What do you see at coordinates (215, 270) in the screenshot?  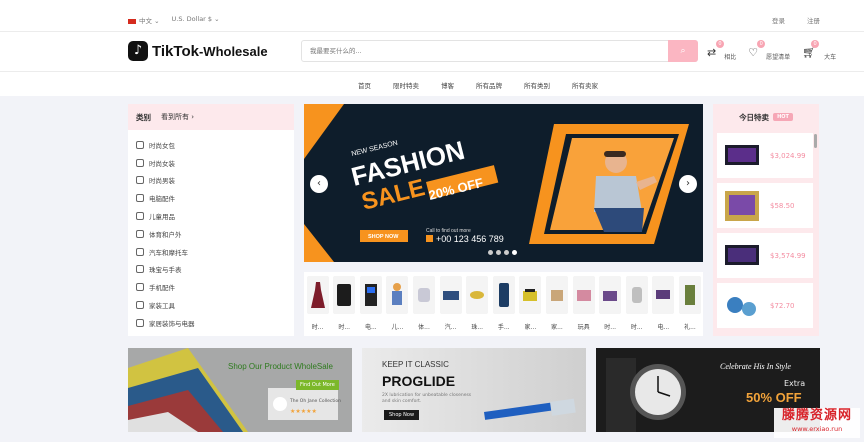 I see `category-item: 珠宝与手表` at bounding box center [215, 270].